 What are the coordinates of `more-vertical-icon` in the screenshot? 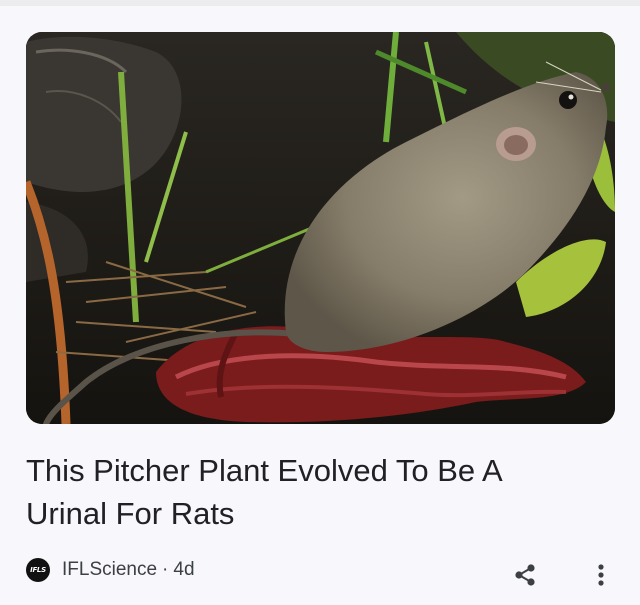 It's located at (601, 575).